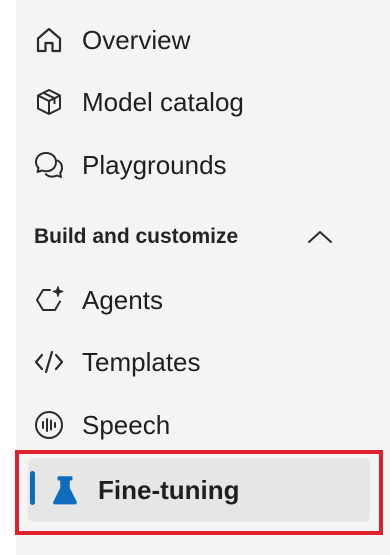 Image resolution: width=390 pixels, height=555 pixels. What do you see at coordinates (126, 424) in the screenshot?
I see `nav-item-label: Speech` at bounding box center [126, 424].